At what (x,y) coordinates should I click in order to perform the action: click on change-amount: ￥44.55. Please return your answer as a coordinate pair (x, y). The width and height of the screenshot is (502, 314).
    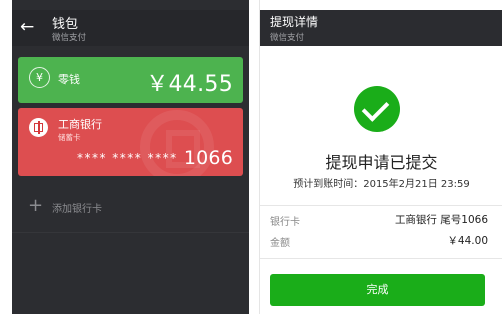
    Looking at the image, I should click on (189, 84).